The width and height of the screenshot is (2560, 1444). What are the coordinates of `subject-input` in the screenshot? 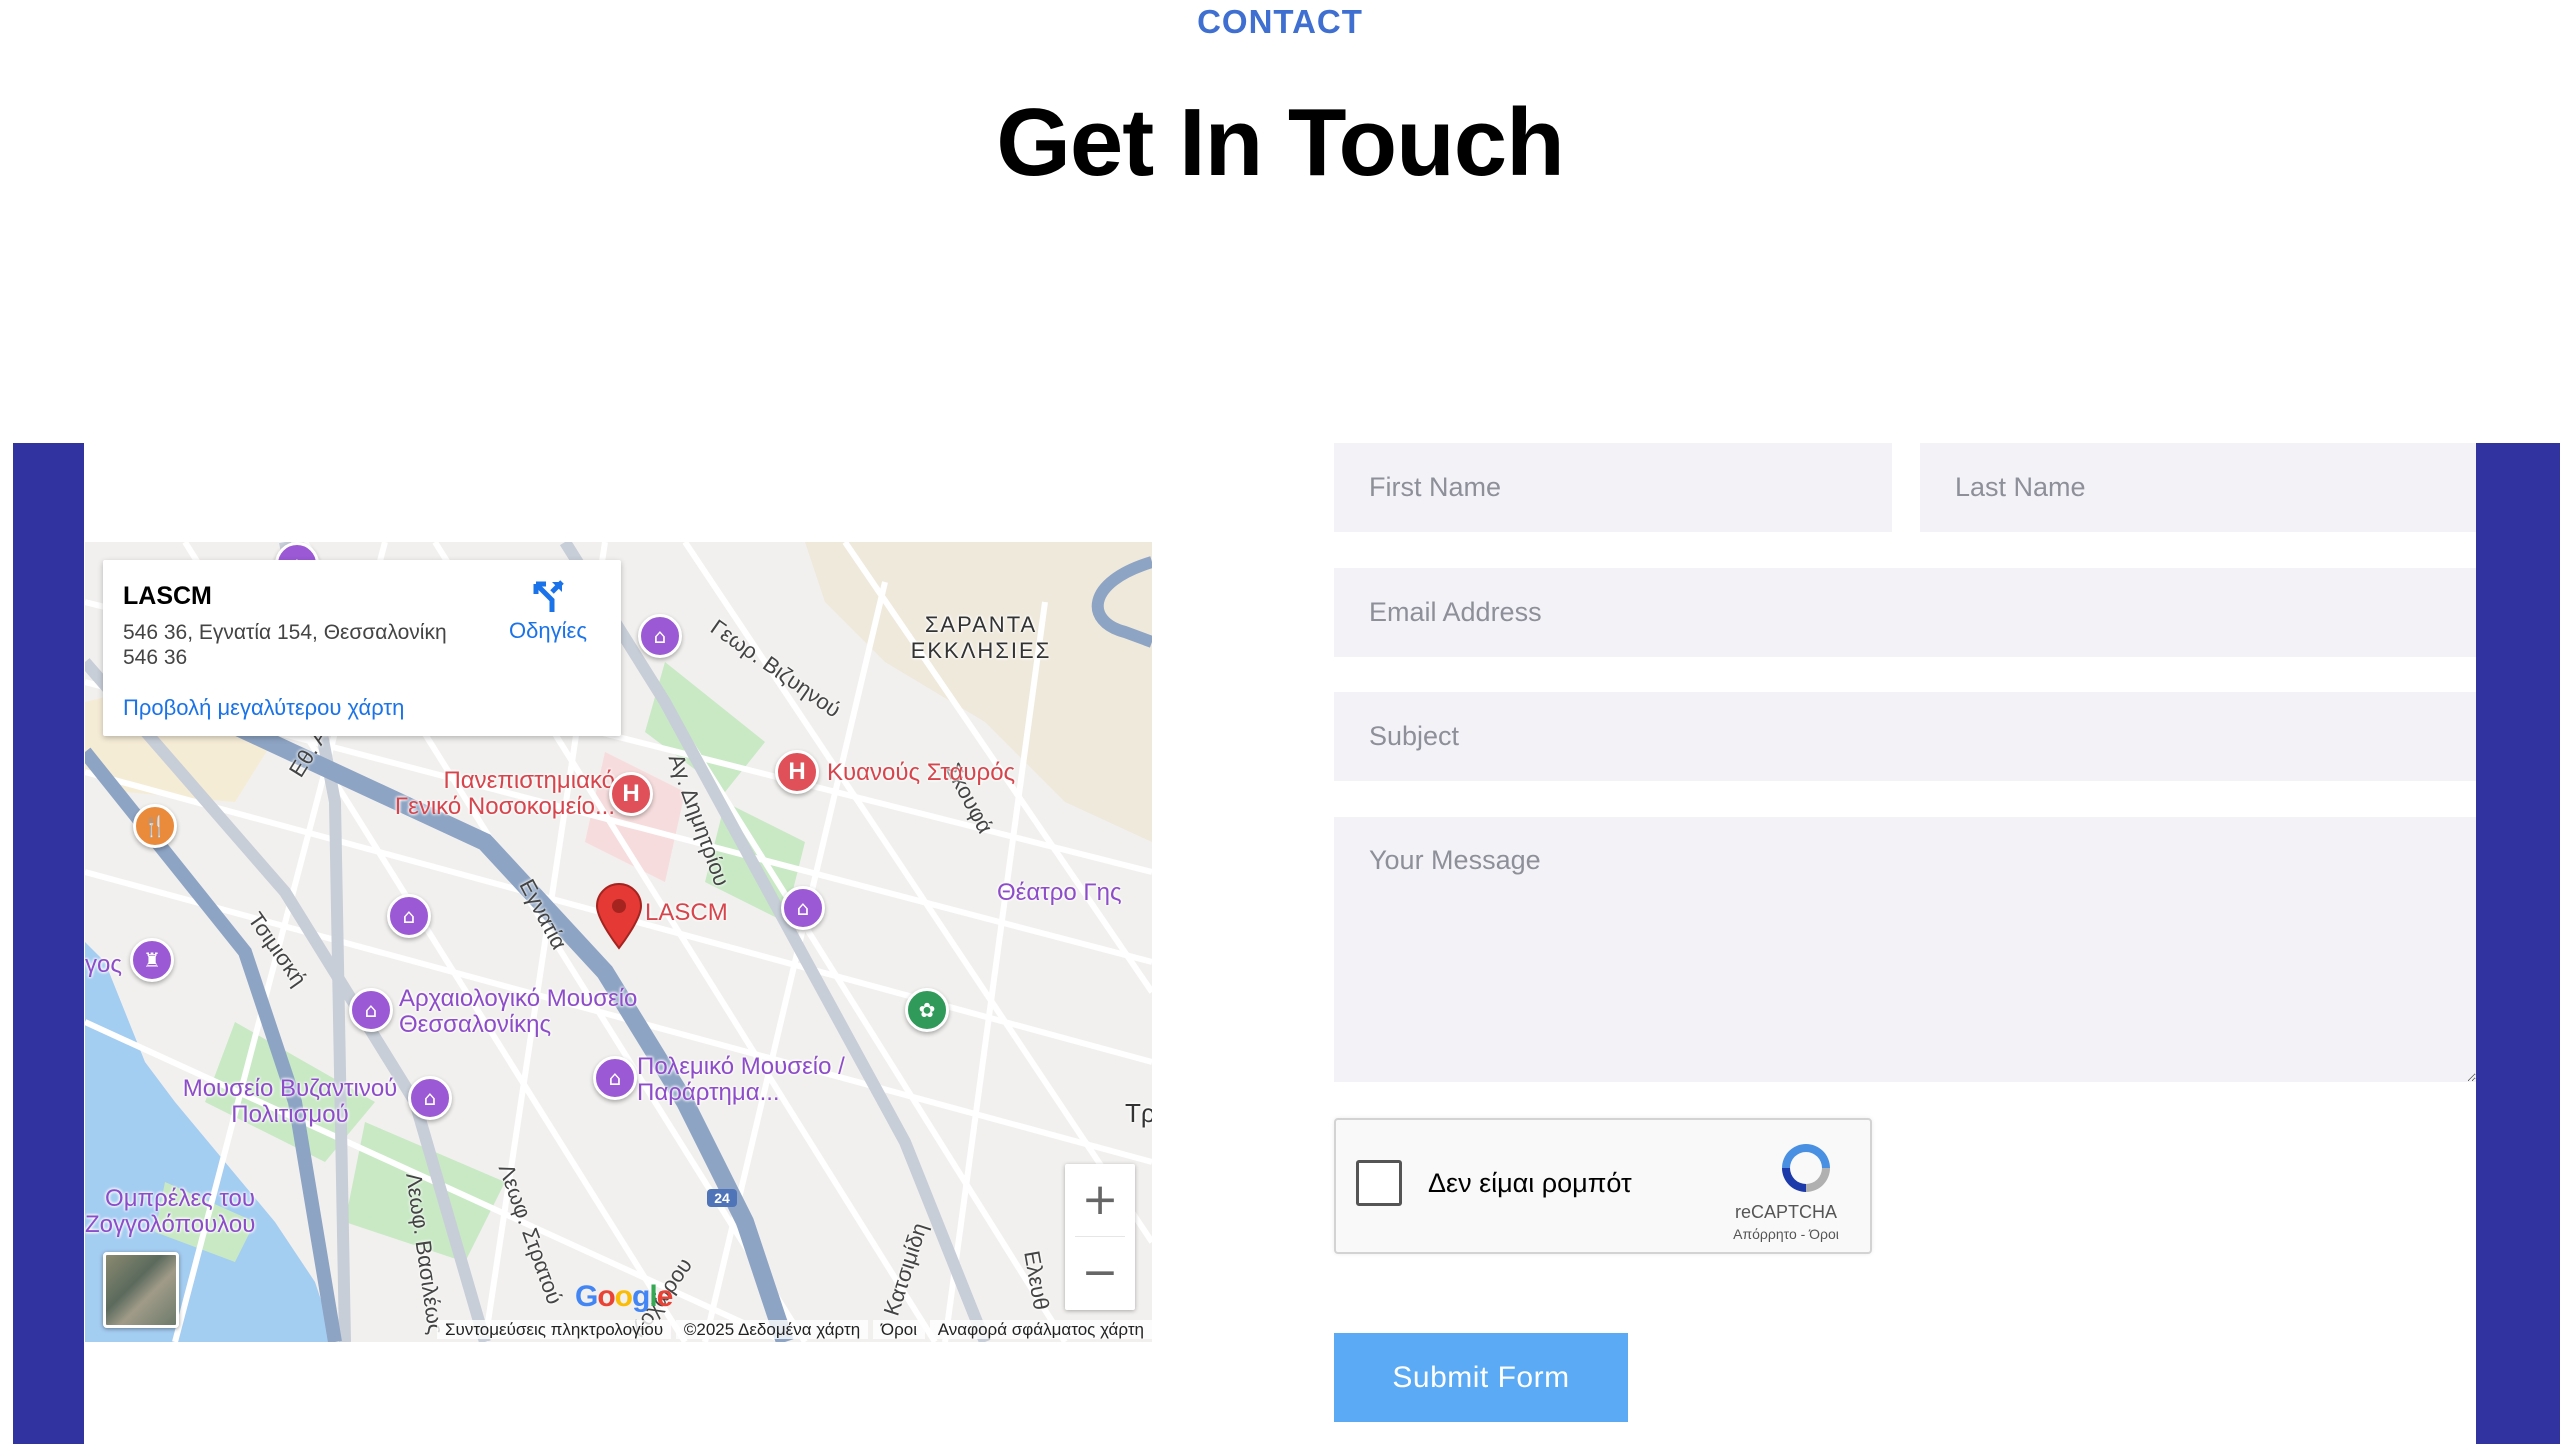 It's located at (1905, 736).